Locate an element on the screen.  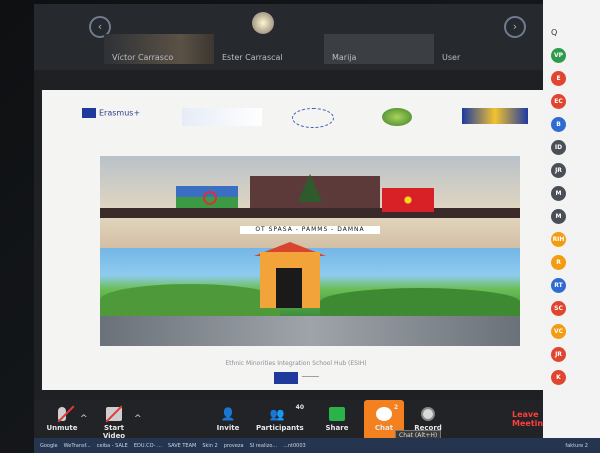
logo-row: Erasmus+ is located at coordinates (296, 119).